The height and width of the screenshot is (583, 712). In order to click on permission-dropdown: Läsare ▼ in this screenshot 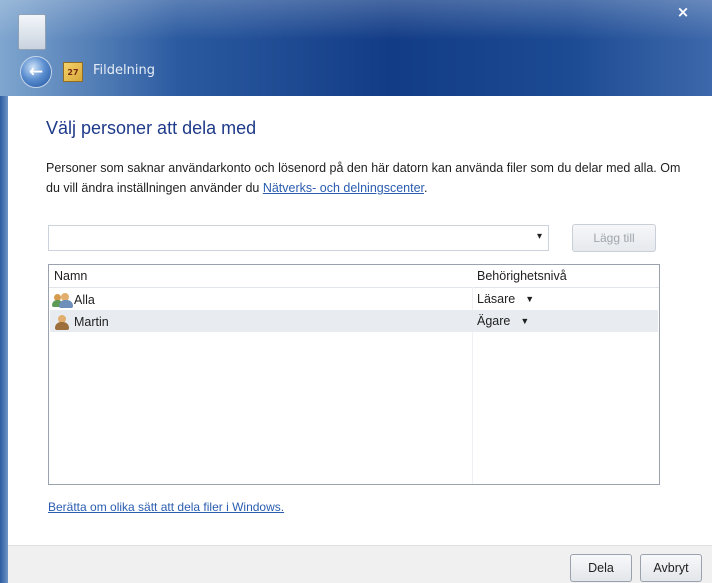, I will do `click(505, 299)`.